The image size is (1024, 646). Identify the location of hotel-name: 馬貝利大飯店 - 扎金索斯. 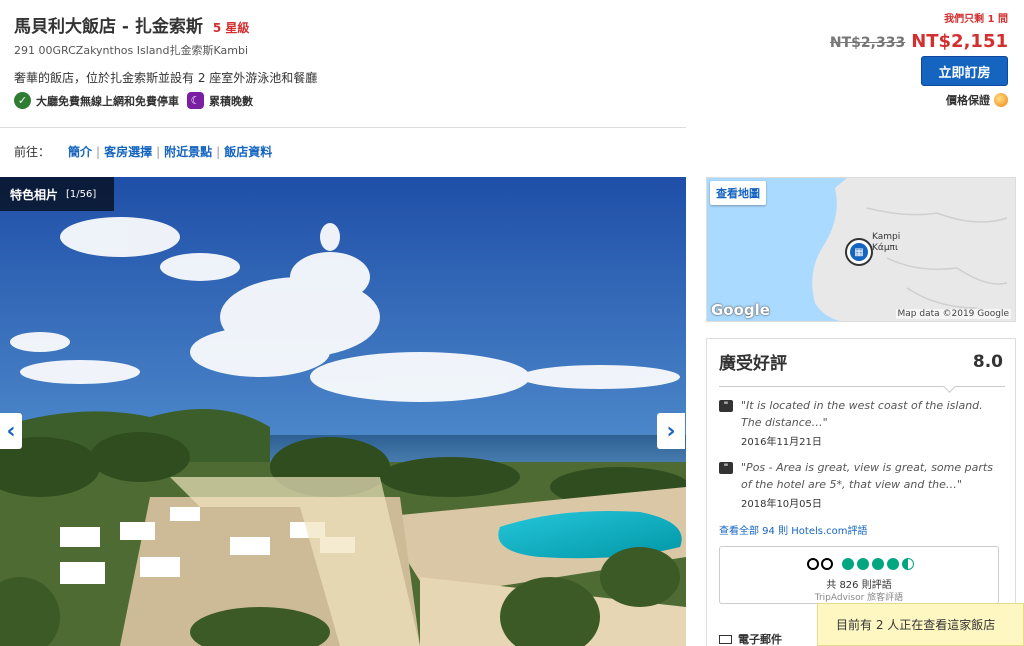
(108, 27).